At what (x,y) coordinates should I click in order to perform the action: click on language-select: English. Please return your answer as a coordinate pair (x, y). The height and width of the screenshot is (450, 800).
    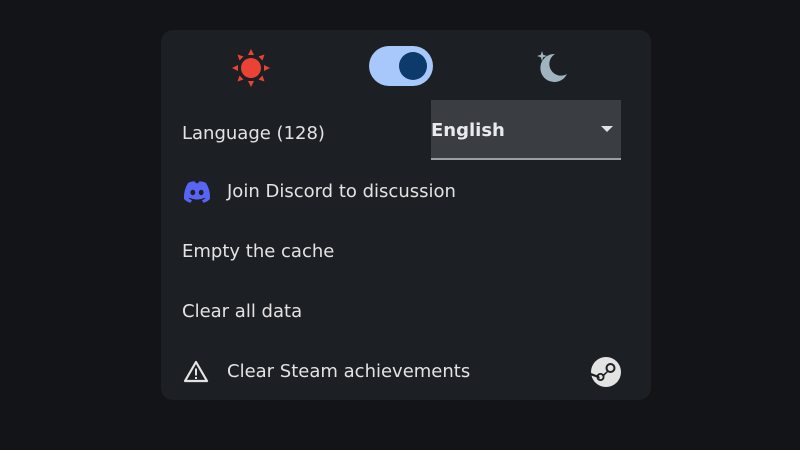
    Looking at the image, I should click on (526, 130).